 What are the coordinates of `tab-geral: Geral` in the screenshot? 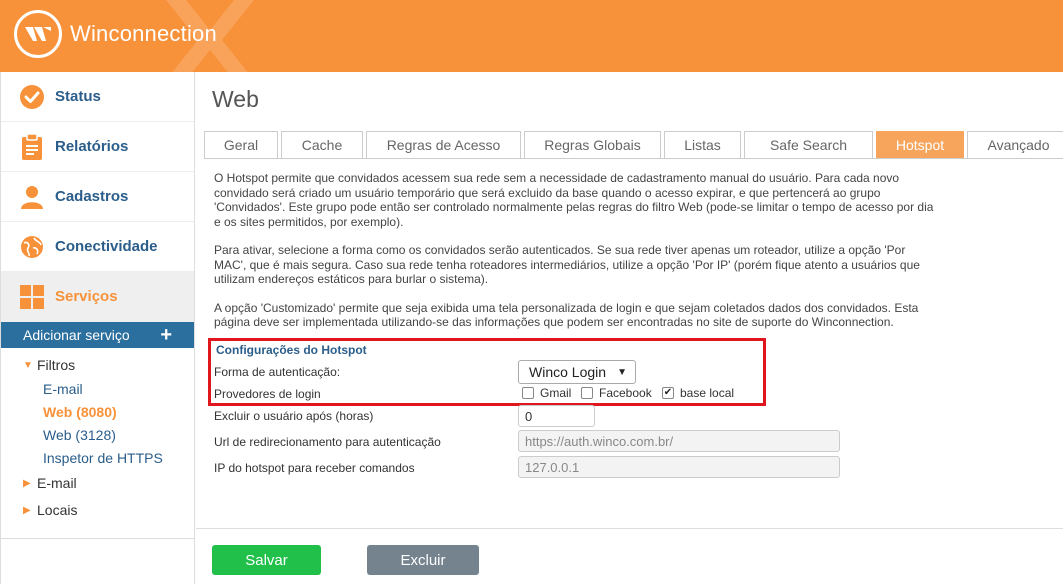 It's located at (241, 144).